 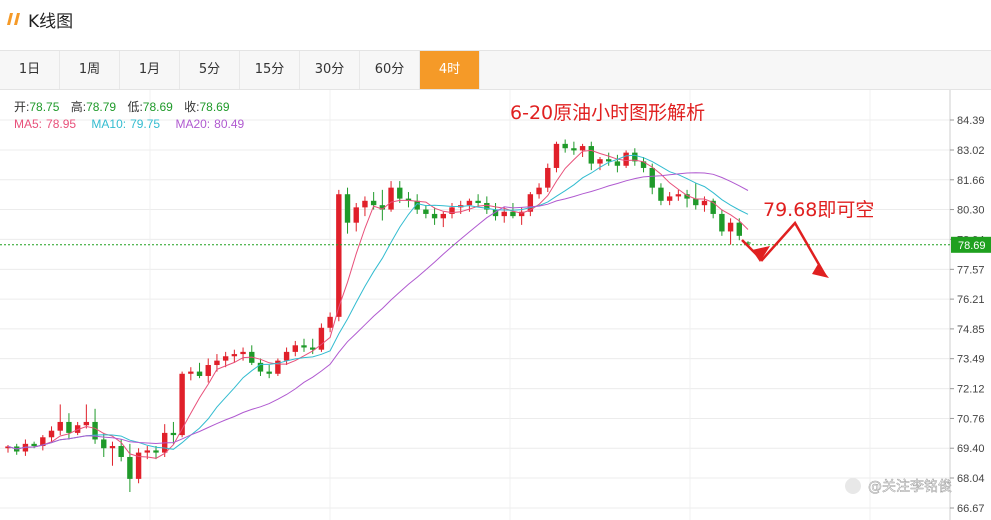 What do you see at coordinates (150, 70) in the screenshot?
I see `tab-1-month: 1月` at bounding box center [150, 70].